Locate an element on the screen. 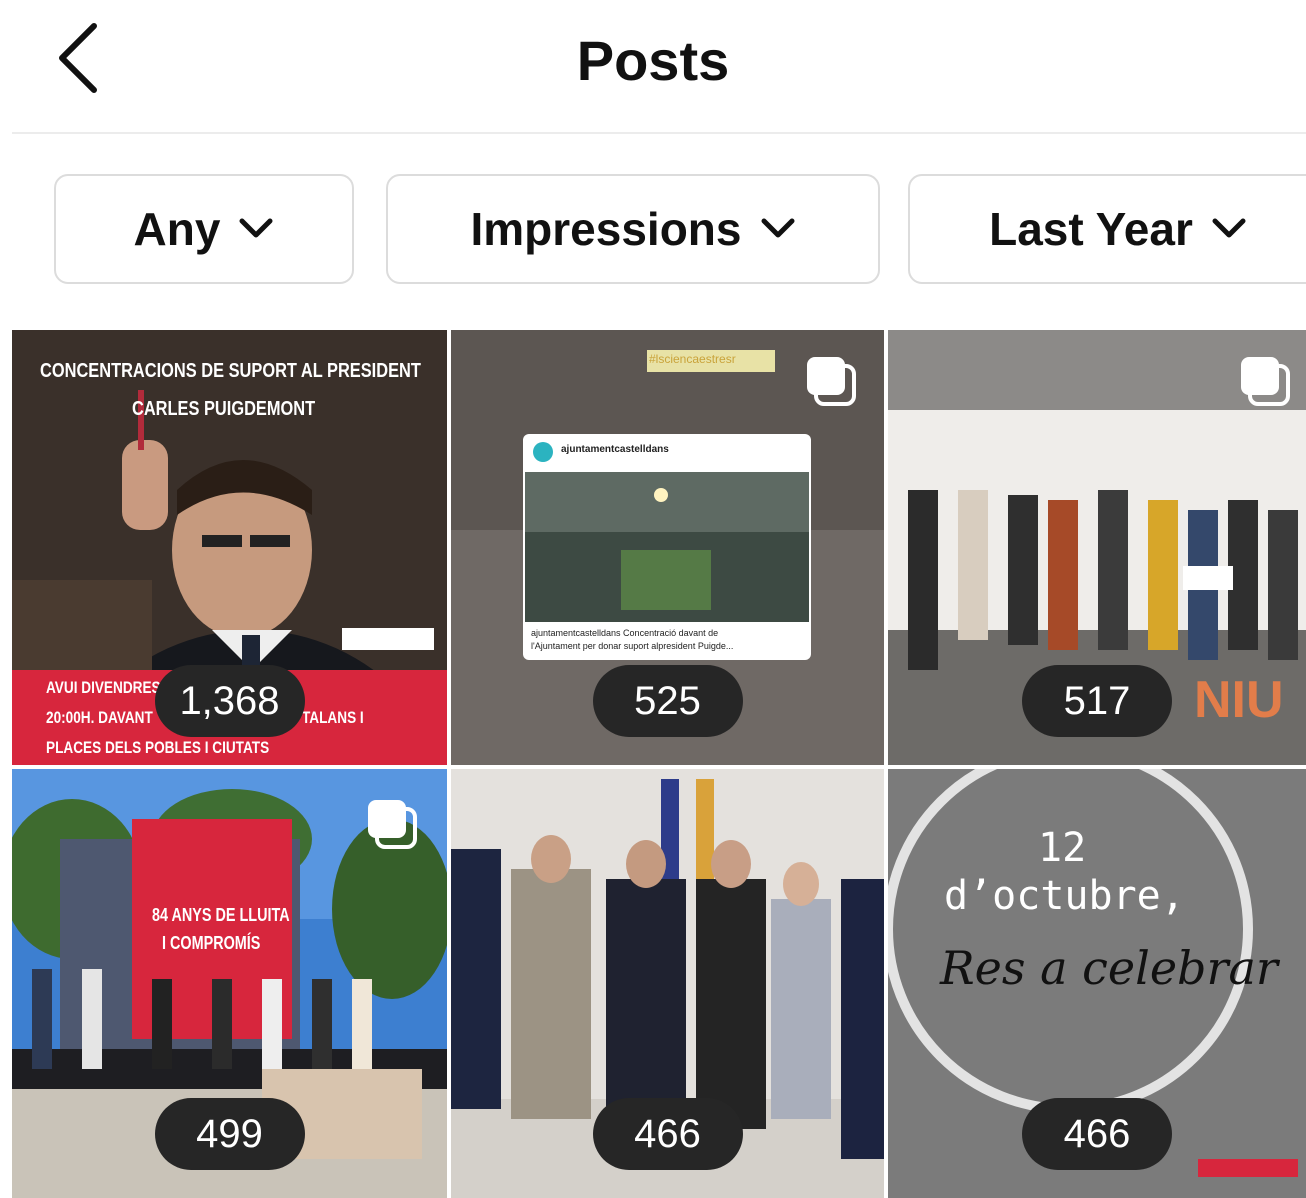 Image resolution: width=1306 pixels, height=1198 pixels. image-text: TALANS I is located at coordinates (333, 717).